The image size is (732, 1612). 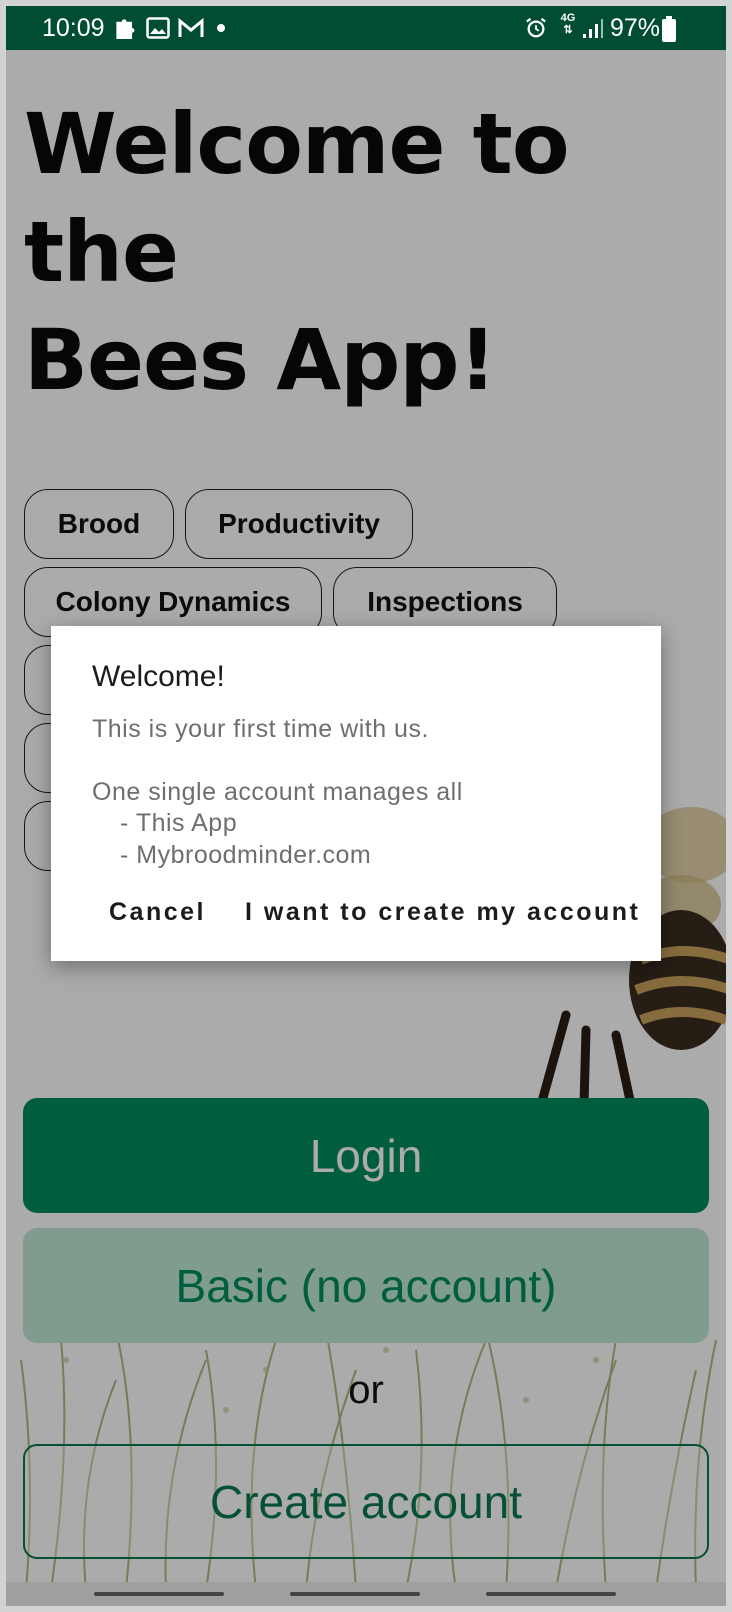 I want to click on dot-icon, so click(x=221, y=28).